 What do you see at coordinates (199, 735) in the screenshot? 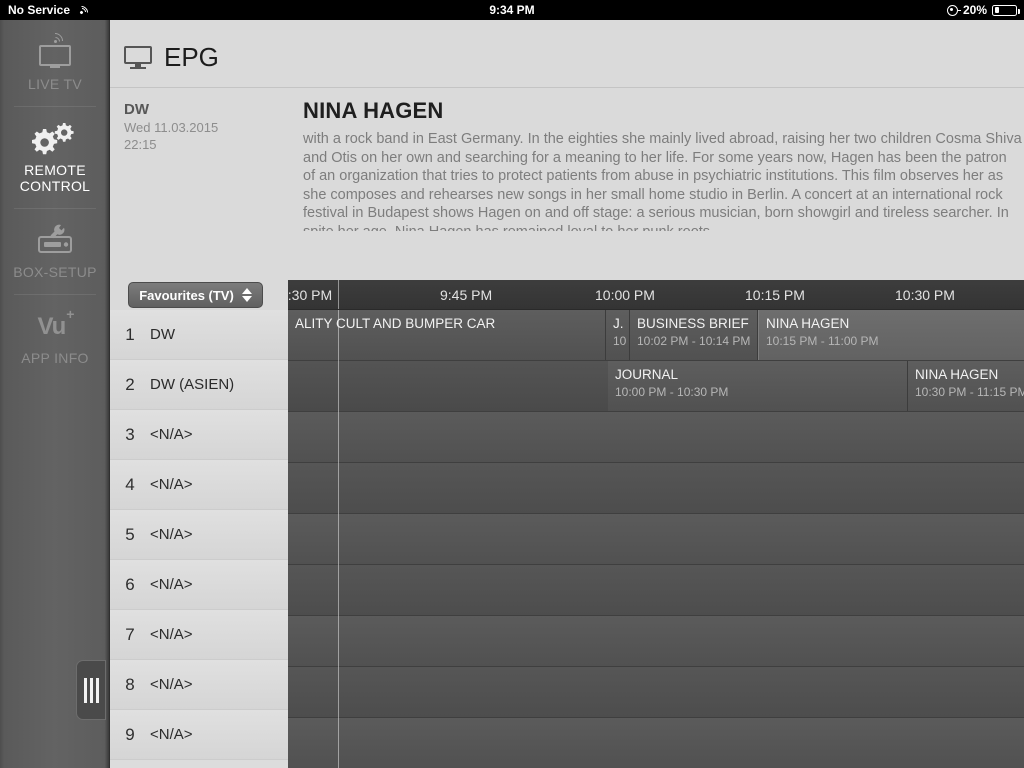
I see `channel-row: 9 <N/A>` at bounding box center [199, 735].